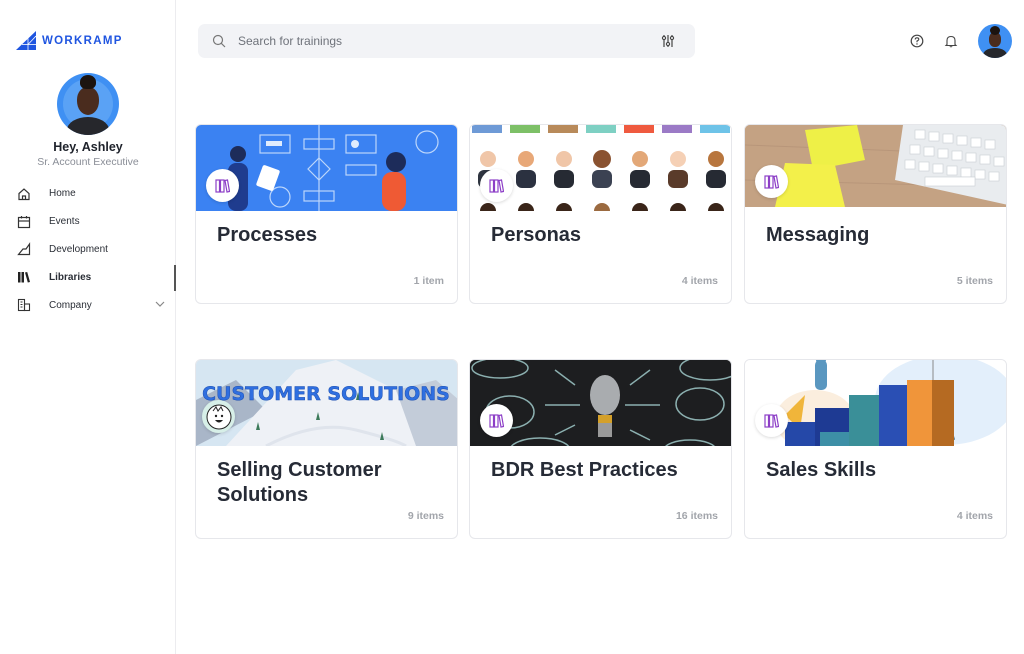  I want to click on search-input, so click(438, 41).